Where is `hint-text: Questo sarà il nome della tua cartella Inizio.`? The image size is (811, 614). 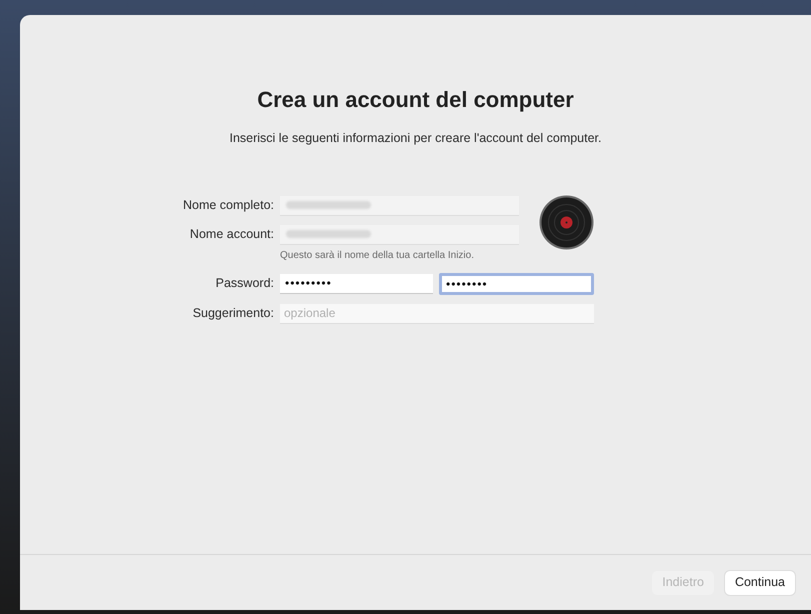 hint-text: Questo sarà il nome della tua cartella Inizio. is located at coordinates (377, 255).